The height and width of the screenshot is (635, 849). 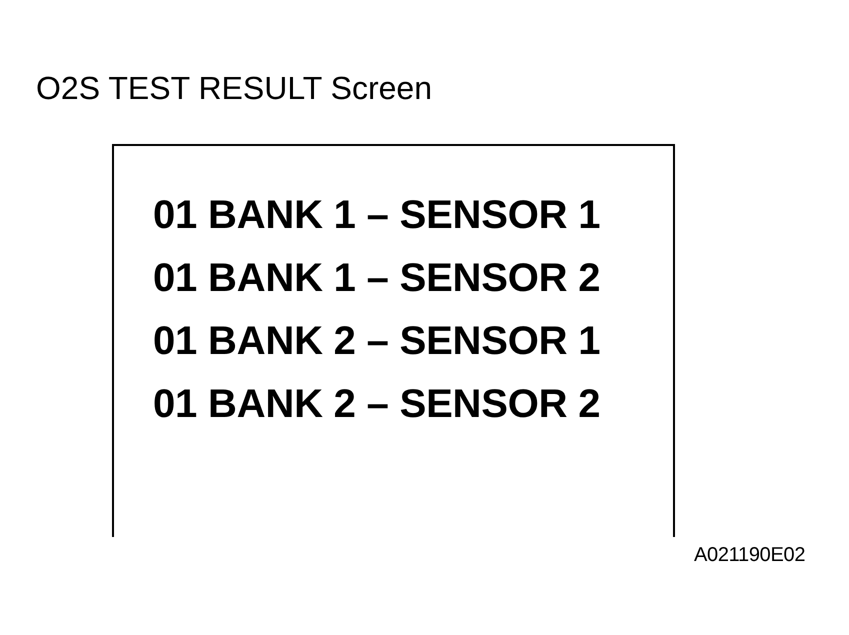 What do you see at coordinates (376, 404) in the screenshot?
I see `result-line: 01 BANK 2 – SENSOR 2` at bounding box center [376, 404].